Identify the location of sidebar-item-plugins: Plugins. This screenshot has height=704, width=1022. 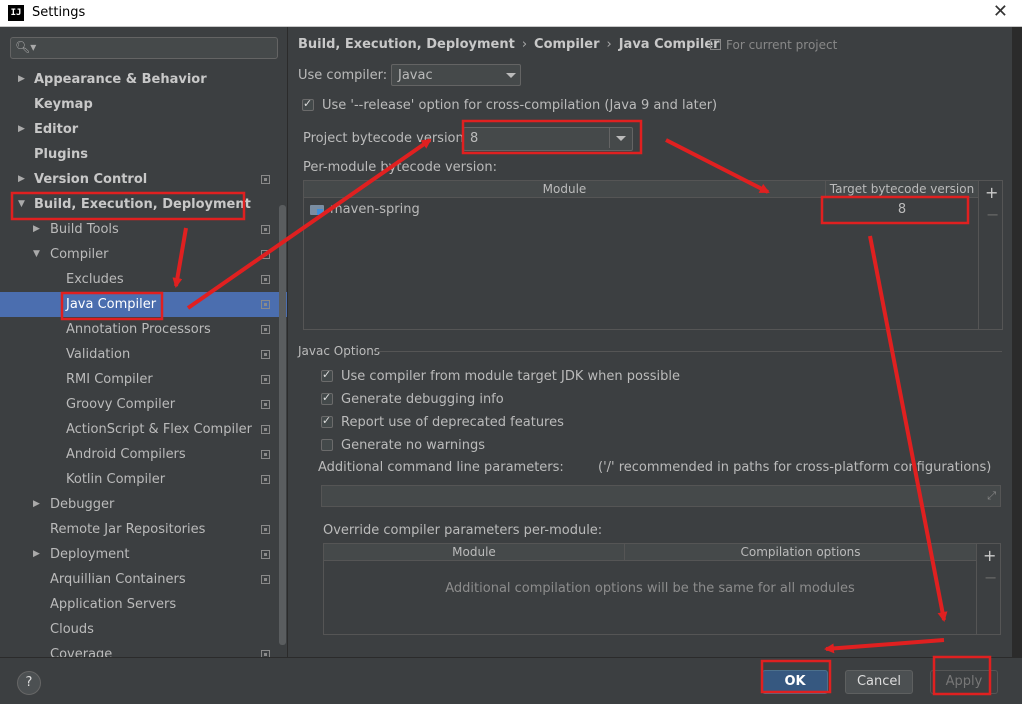
(143, 154).